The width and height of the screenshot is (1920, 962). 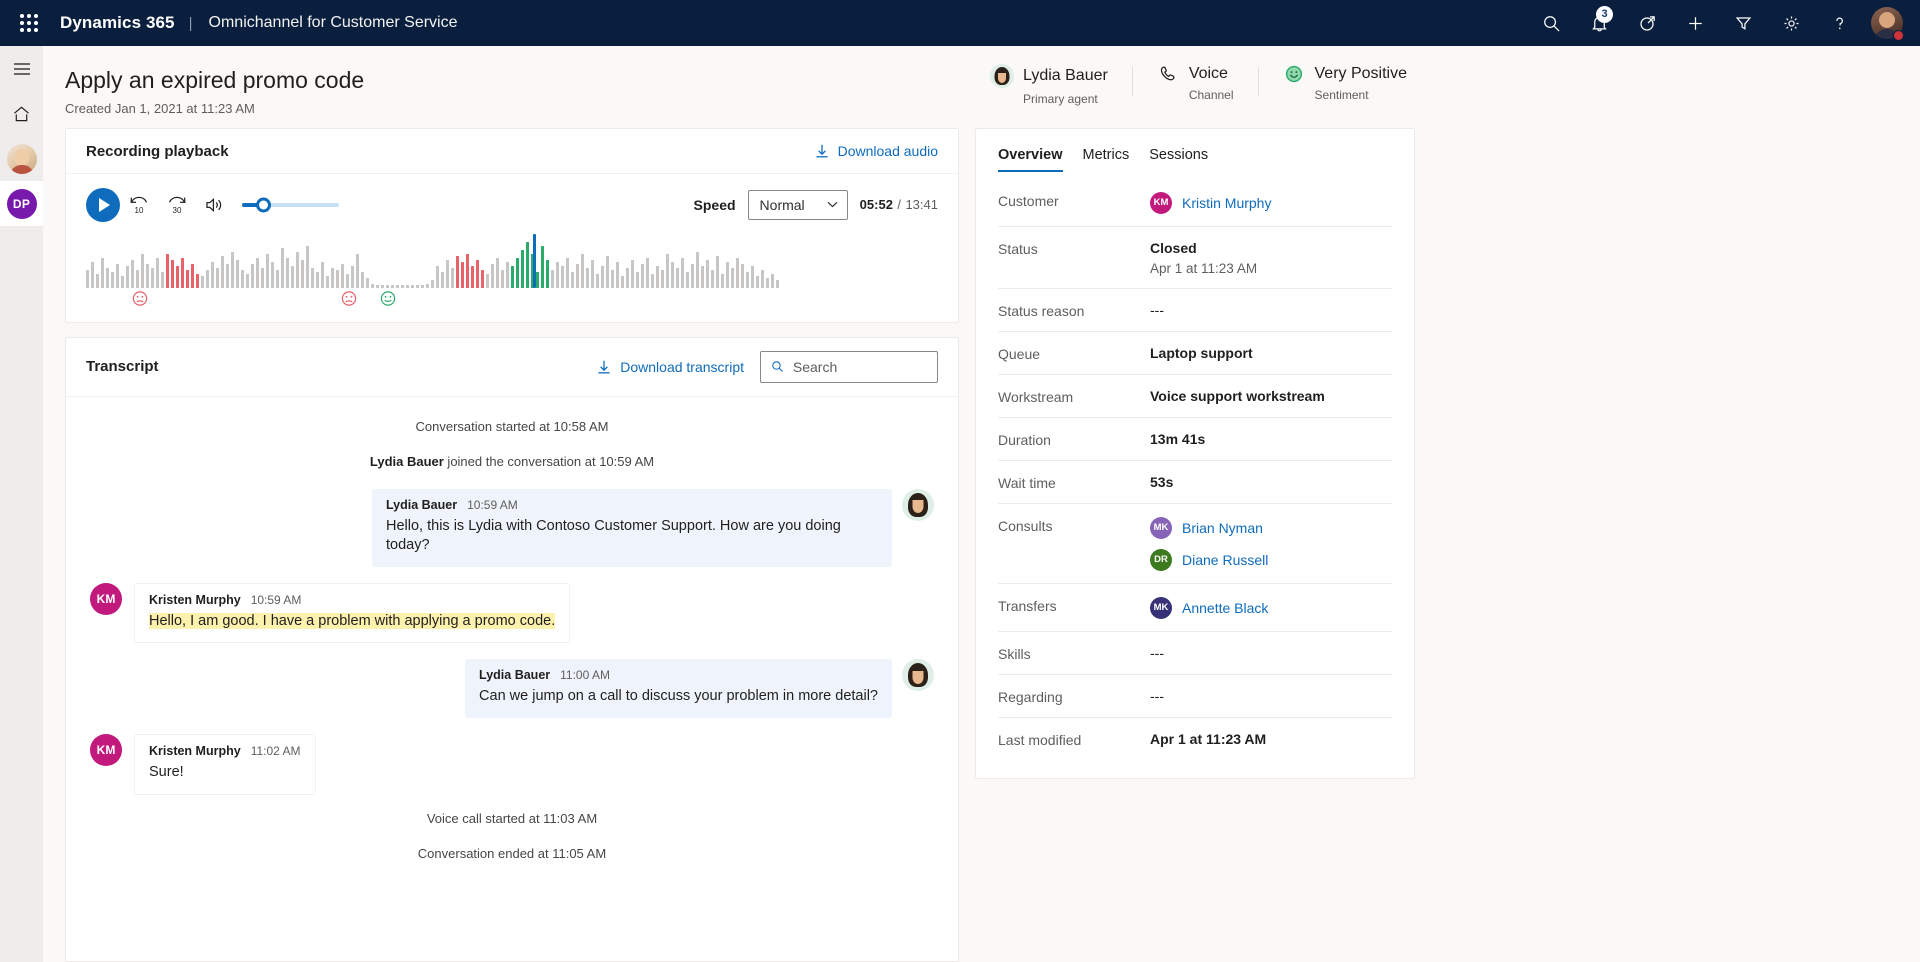 What do you see at coordinates (275, 751) in the screenshot?
I see `message-timestamp: 11:02 AM` at bounding box center [275, 751].